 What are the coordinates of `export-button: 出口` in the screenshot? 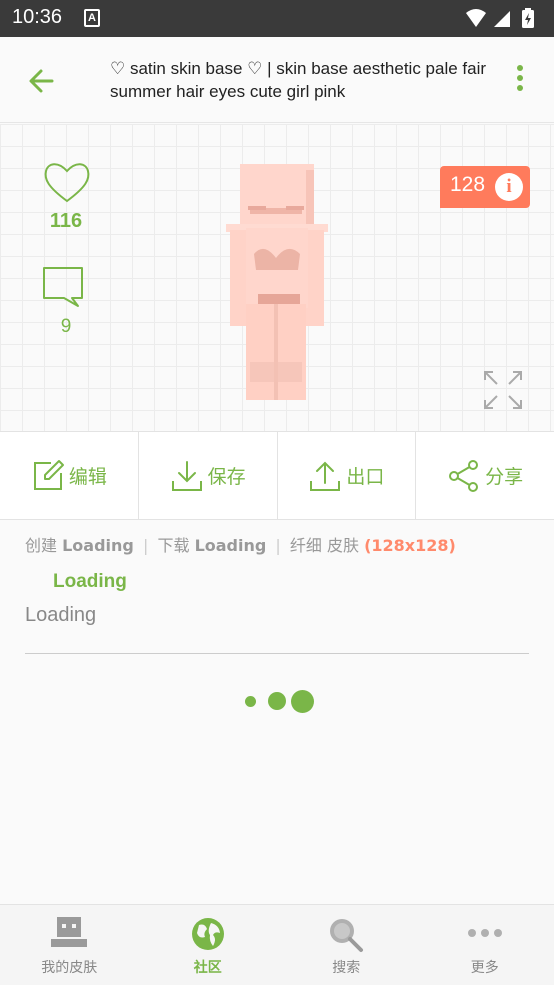 It's located at (347, 475).